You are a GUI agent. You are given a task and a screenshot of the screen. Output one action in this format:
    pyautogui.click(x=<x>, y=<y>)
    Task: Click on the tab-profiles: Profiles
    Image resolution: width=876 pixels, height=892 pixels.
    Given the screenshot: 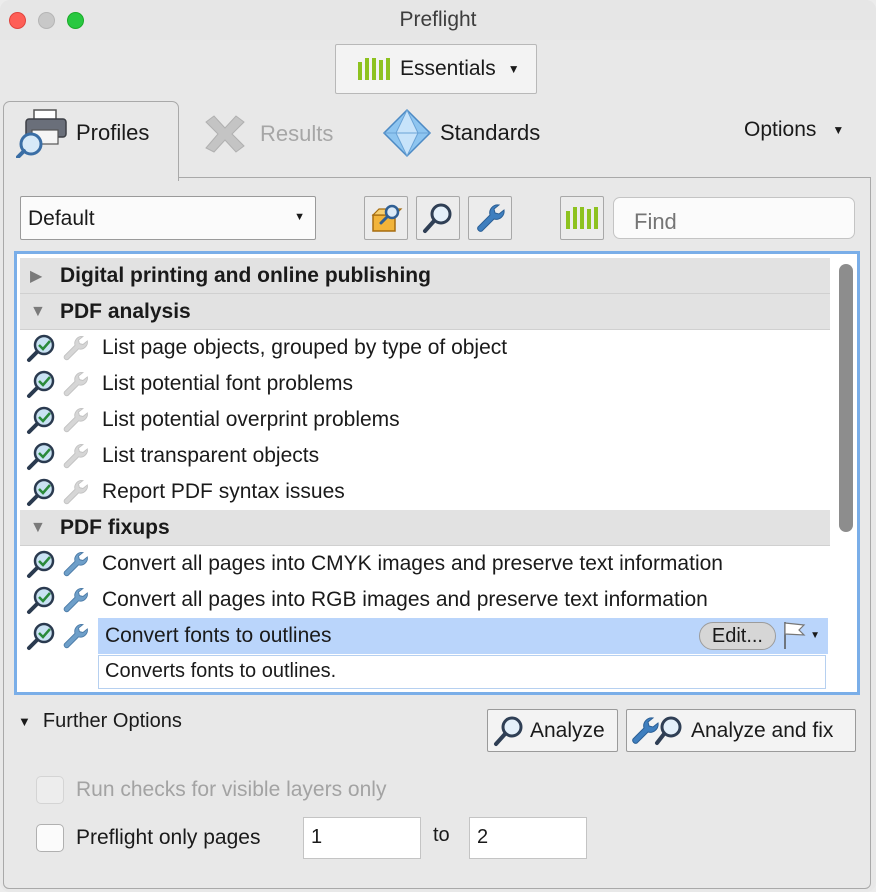 What is the action you would take?
    pyautogui.click(x=82, y=133)
    